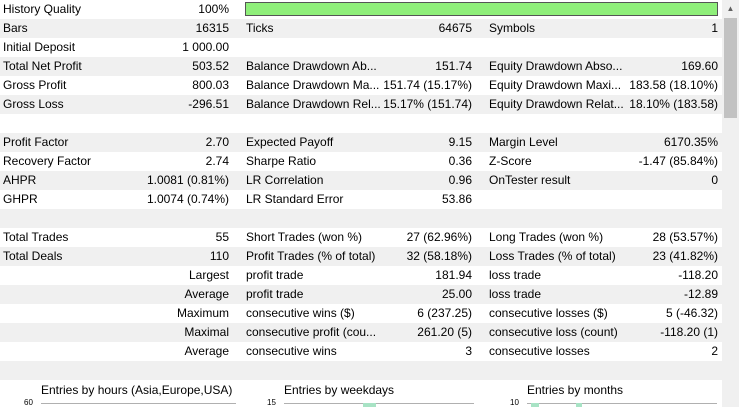  I want to click on initial-deposit-value: 1 000.00, so click(205, 47).